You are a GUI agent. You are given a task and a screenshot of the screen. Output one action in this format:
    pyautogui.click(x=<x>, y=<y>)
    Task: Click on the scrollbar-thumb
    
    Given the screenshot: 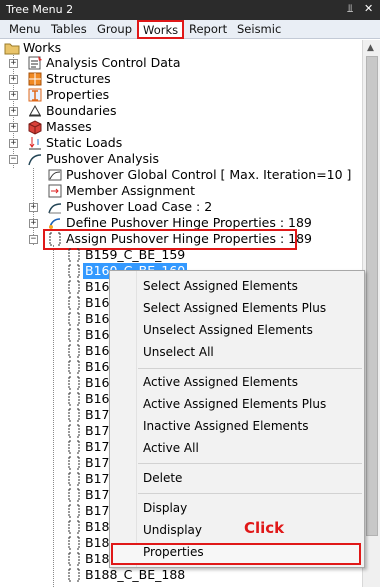 What is the action you would take?
    pyautogui.click(x=372, y=296)
    